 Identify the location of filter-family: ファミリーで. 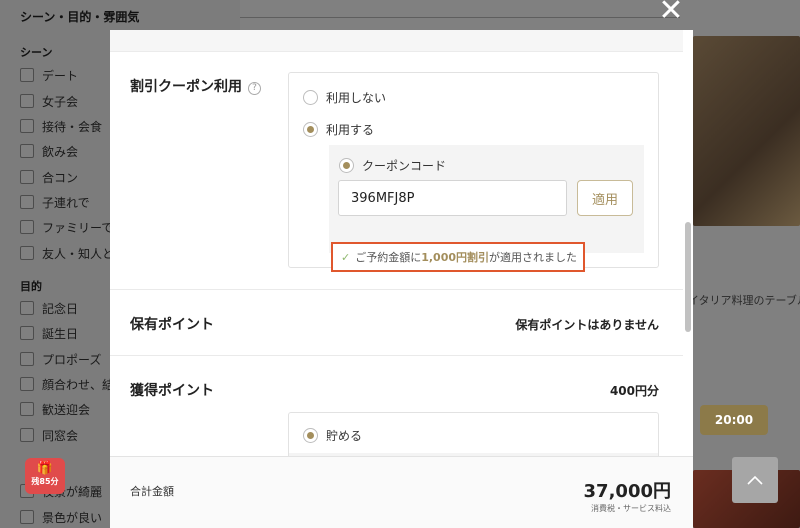
(66, 227).